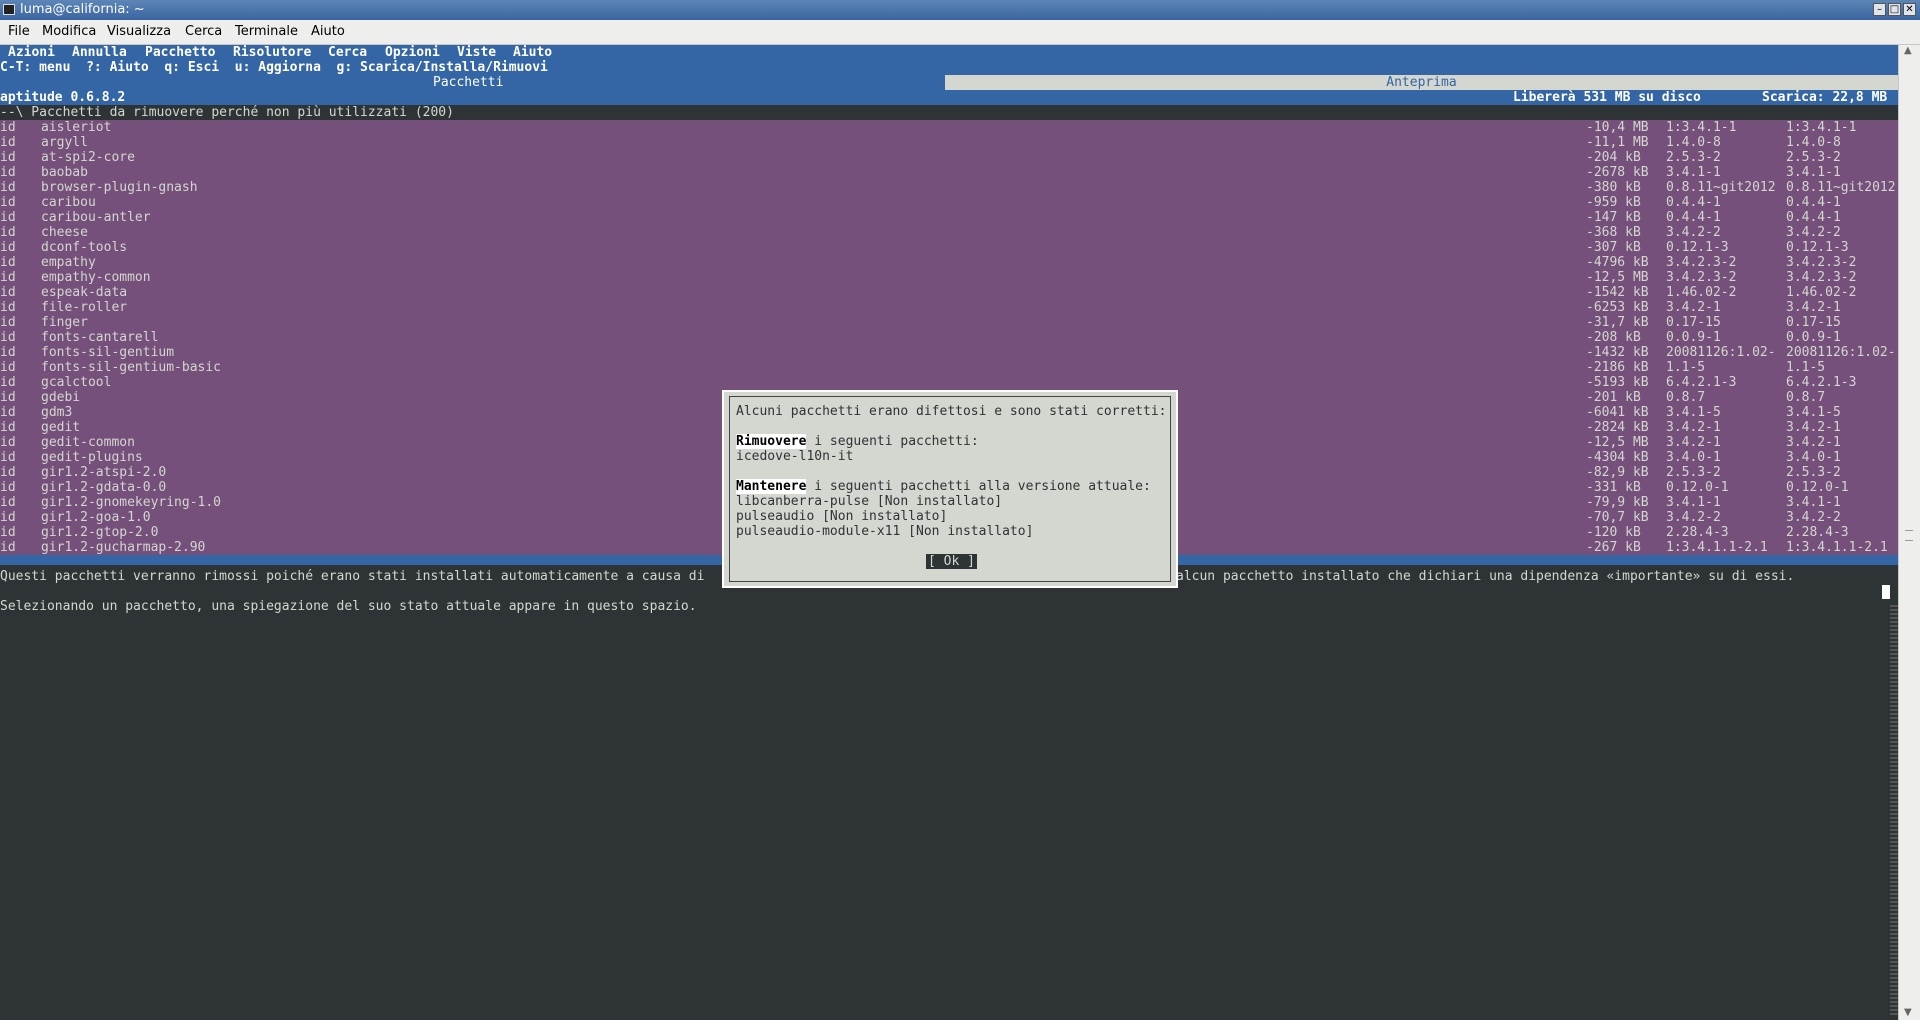 Image resolution: width=1920 pixels, height=1030 pixels. Describe the element at coordinates (328, 31) in the screenshot. I see `menu-aiuto: Aiuto` at that location.